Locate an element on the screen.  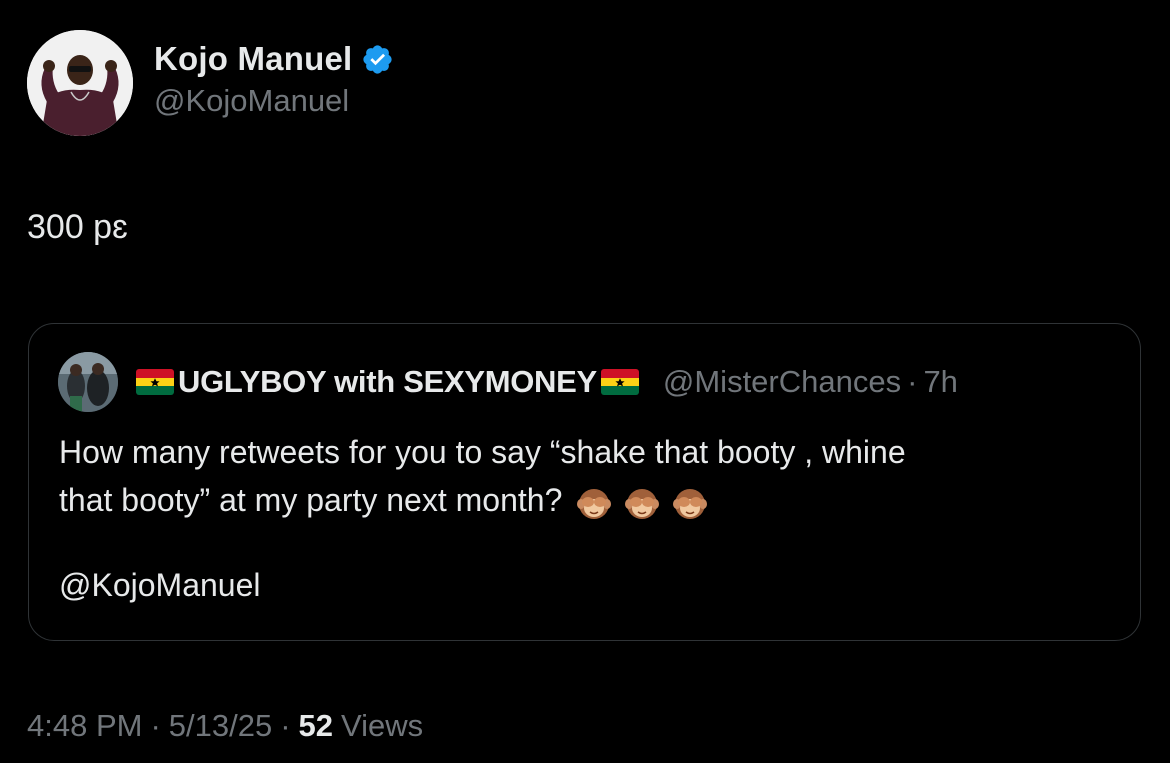
quoted-tweet-line-2: that booty” at my party next month? is located at coordinates (311, 500).